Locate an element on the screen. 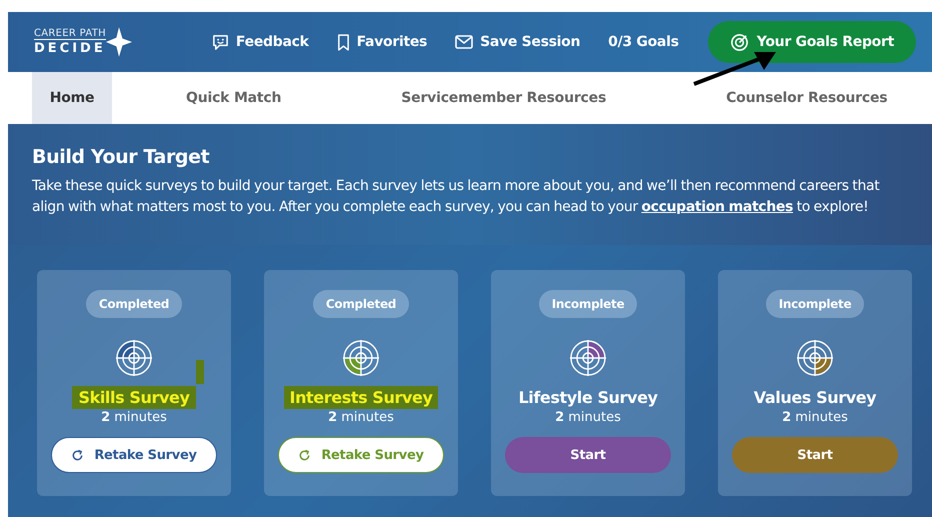  intro-paragraph: Take these quick surveys to build your target. Each survey lets us learn more about you, and we’ll then recommend careers that align with what matters most to you. After you complete each survey, you can head to your occupation matches to explore! is located at coordinates (456, 197).